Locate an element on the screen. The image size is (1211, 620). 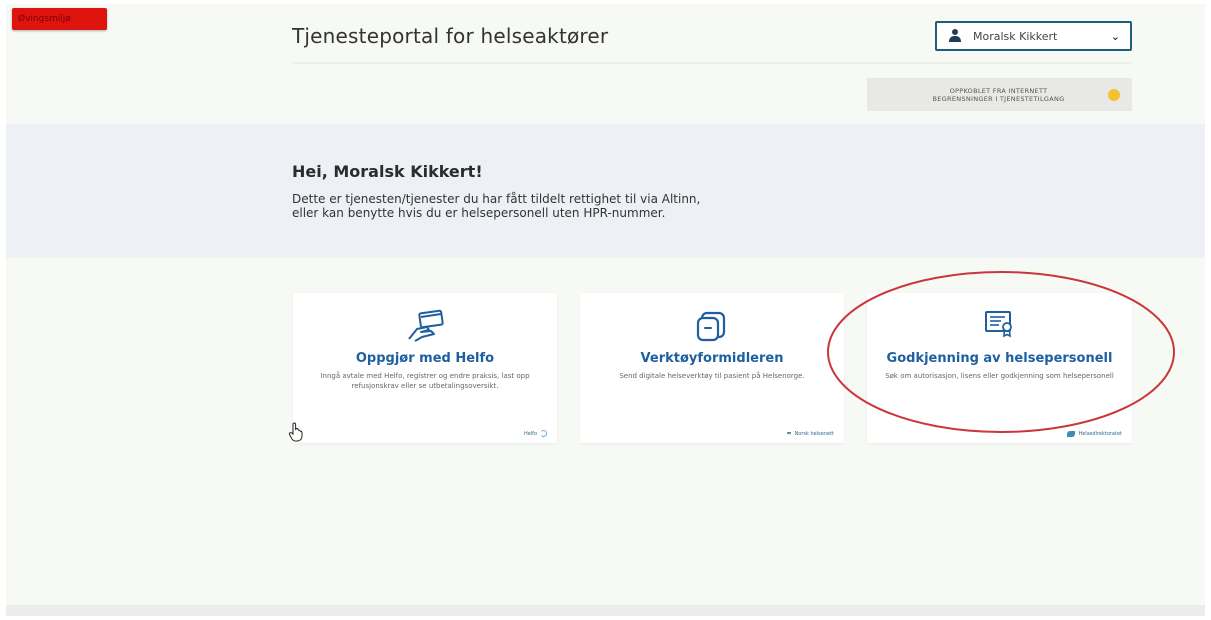
card-title: Oppgjør med Helfo is located at coordinates (425, 358).